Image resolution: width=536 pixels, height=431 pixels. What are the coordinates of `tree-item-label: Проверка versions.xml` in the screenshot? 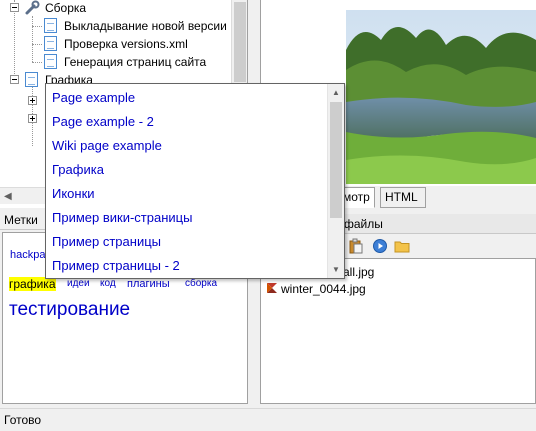 It's located at (126, 44).